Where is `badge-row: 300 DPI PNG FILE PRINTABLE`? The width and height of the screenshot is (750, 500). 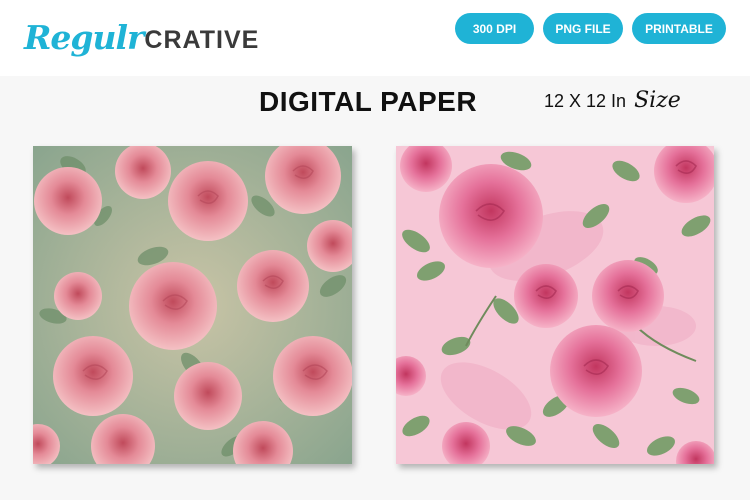
badge-row: 300 DPI PNG FILE PRINTABLE is located at coordinates (590, 28).